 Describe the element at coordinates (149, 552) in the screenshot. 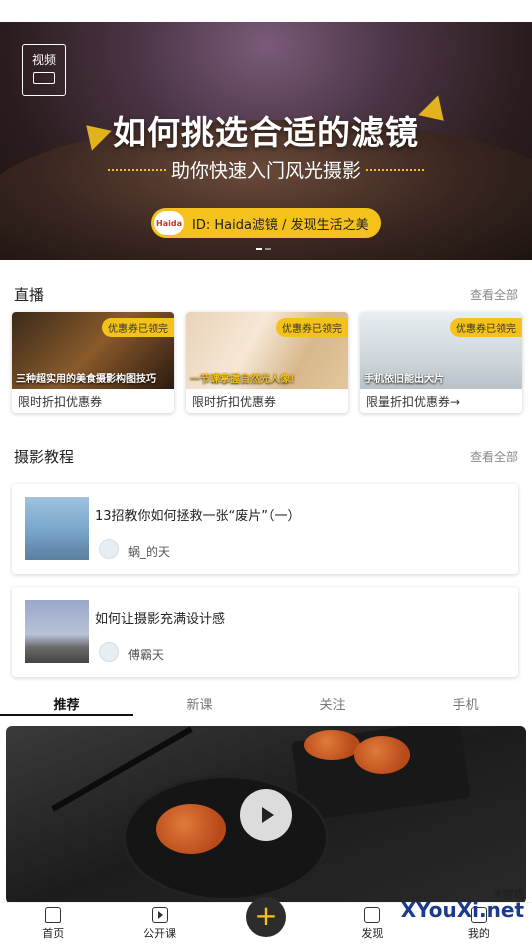

I see `tutorial-author: 蜗_的天` at that location.